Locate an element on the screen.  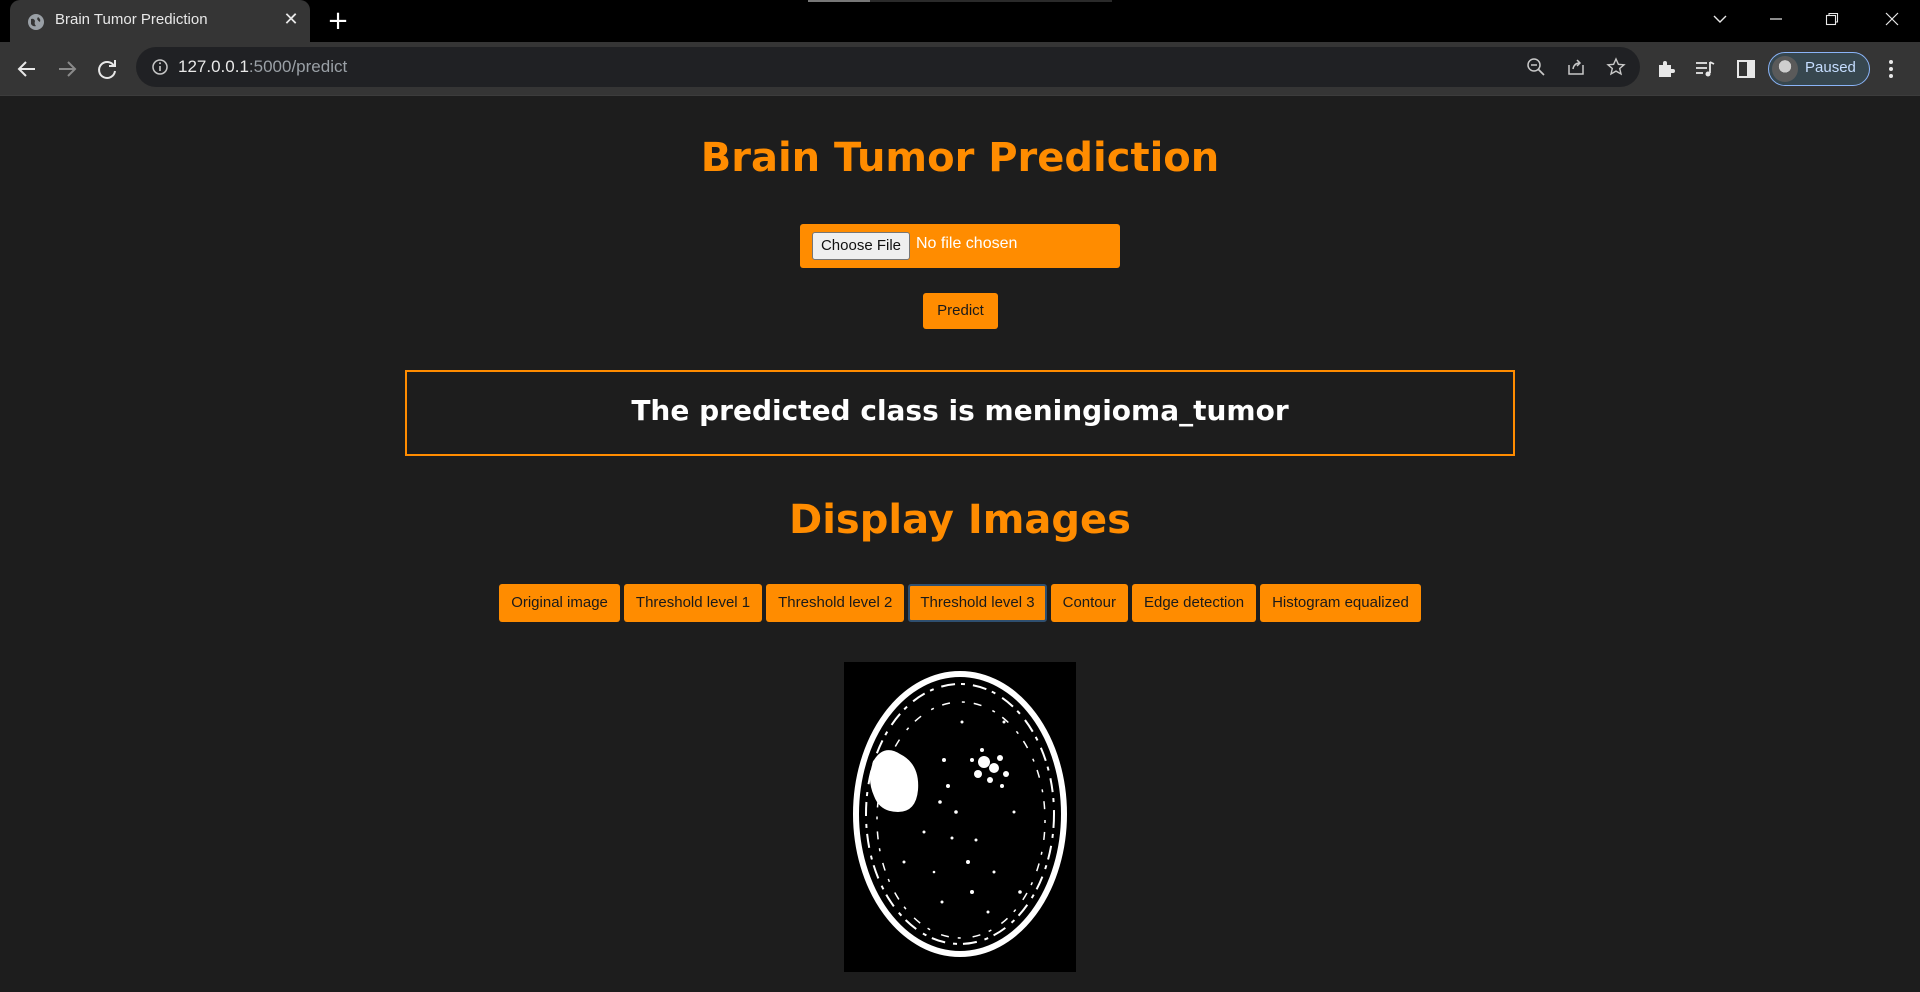
histogram-equalized-button: Histogram equalized is located at coordinates (1340, 603).